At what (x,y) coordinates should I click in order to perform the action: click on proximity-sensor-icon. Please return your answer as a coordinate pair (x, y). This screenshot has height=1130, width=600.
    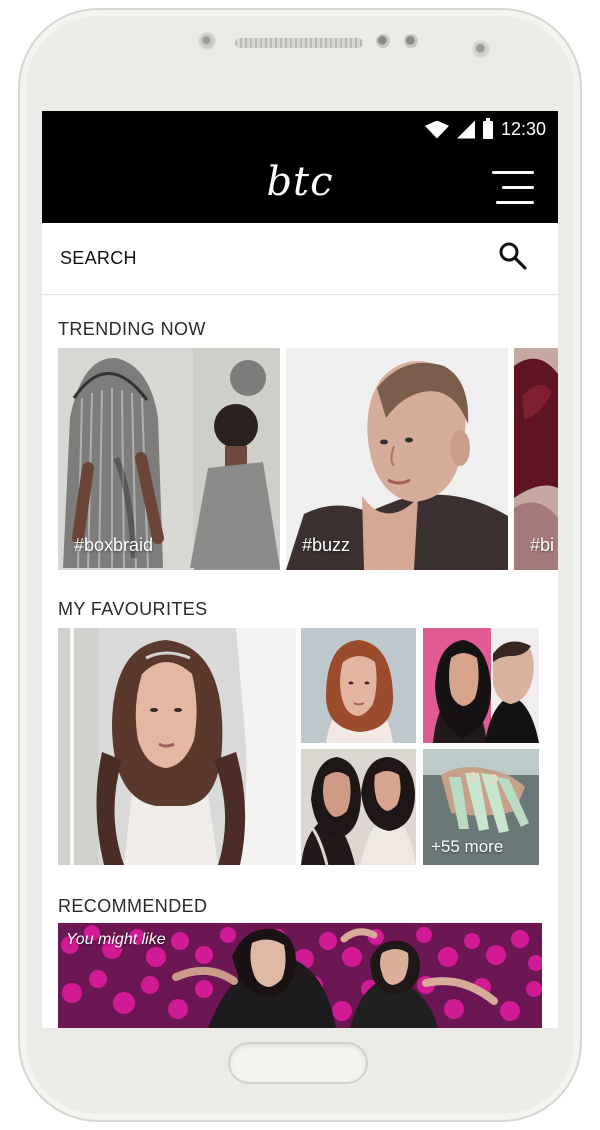
    Looking at the image, I should click on (411, 41).